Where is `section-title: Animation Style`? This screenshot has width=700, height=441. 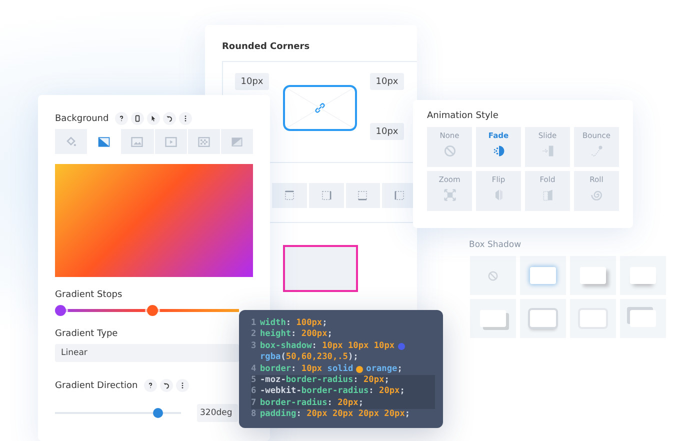
section-title: Animation Style is located at coordinates (463, 116).